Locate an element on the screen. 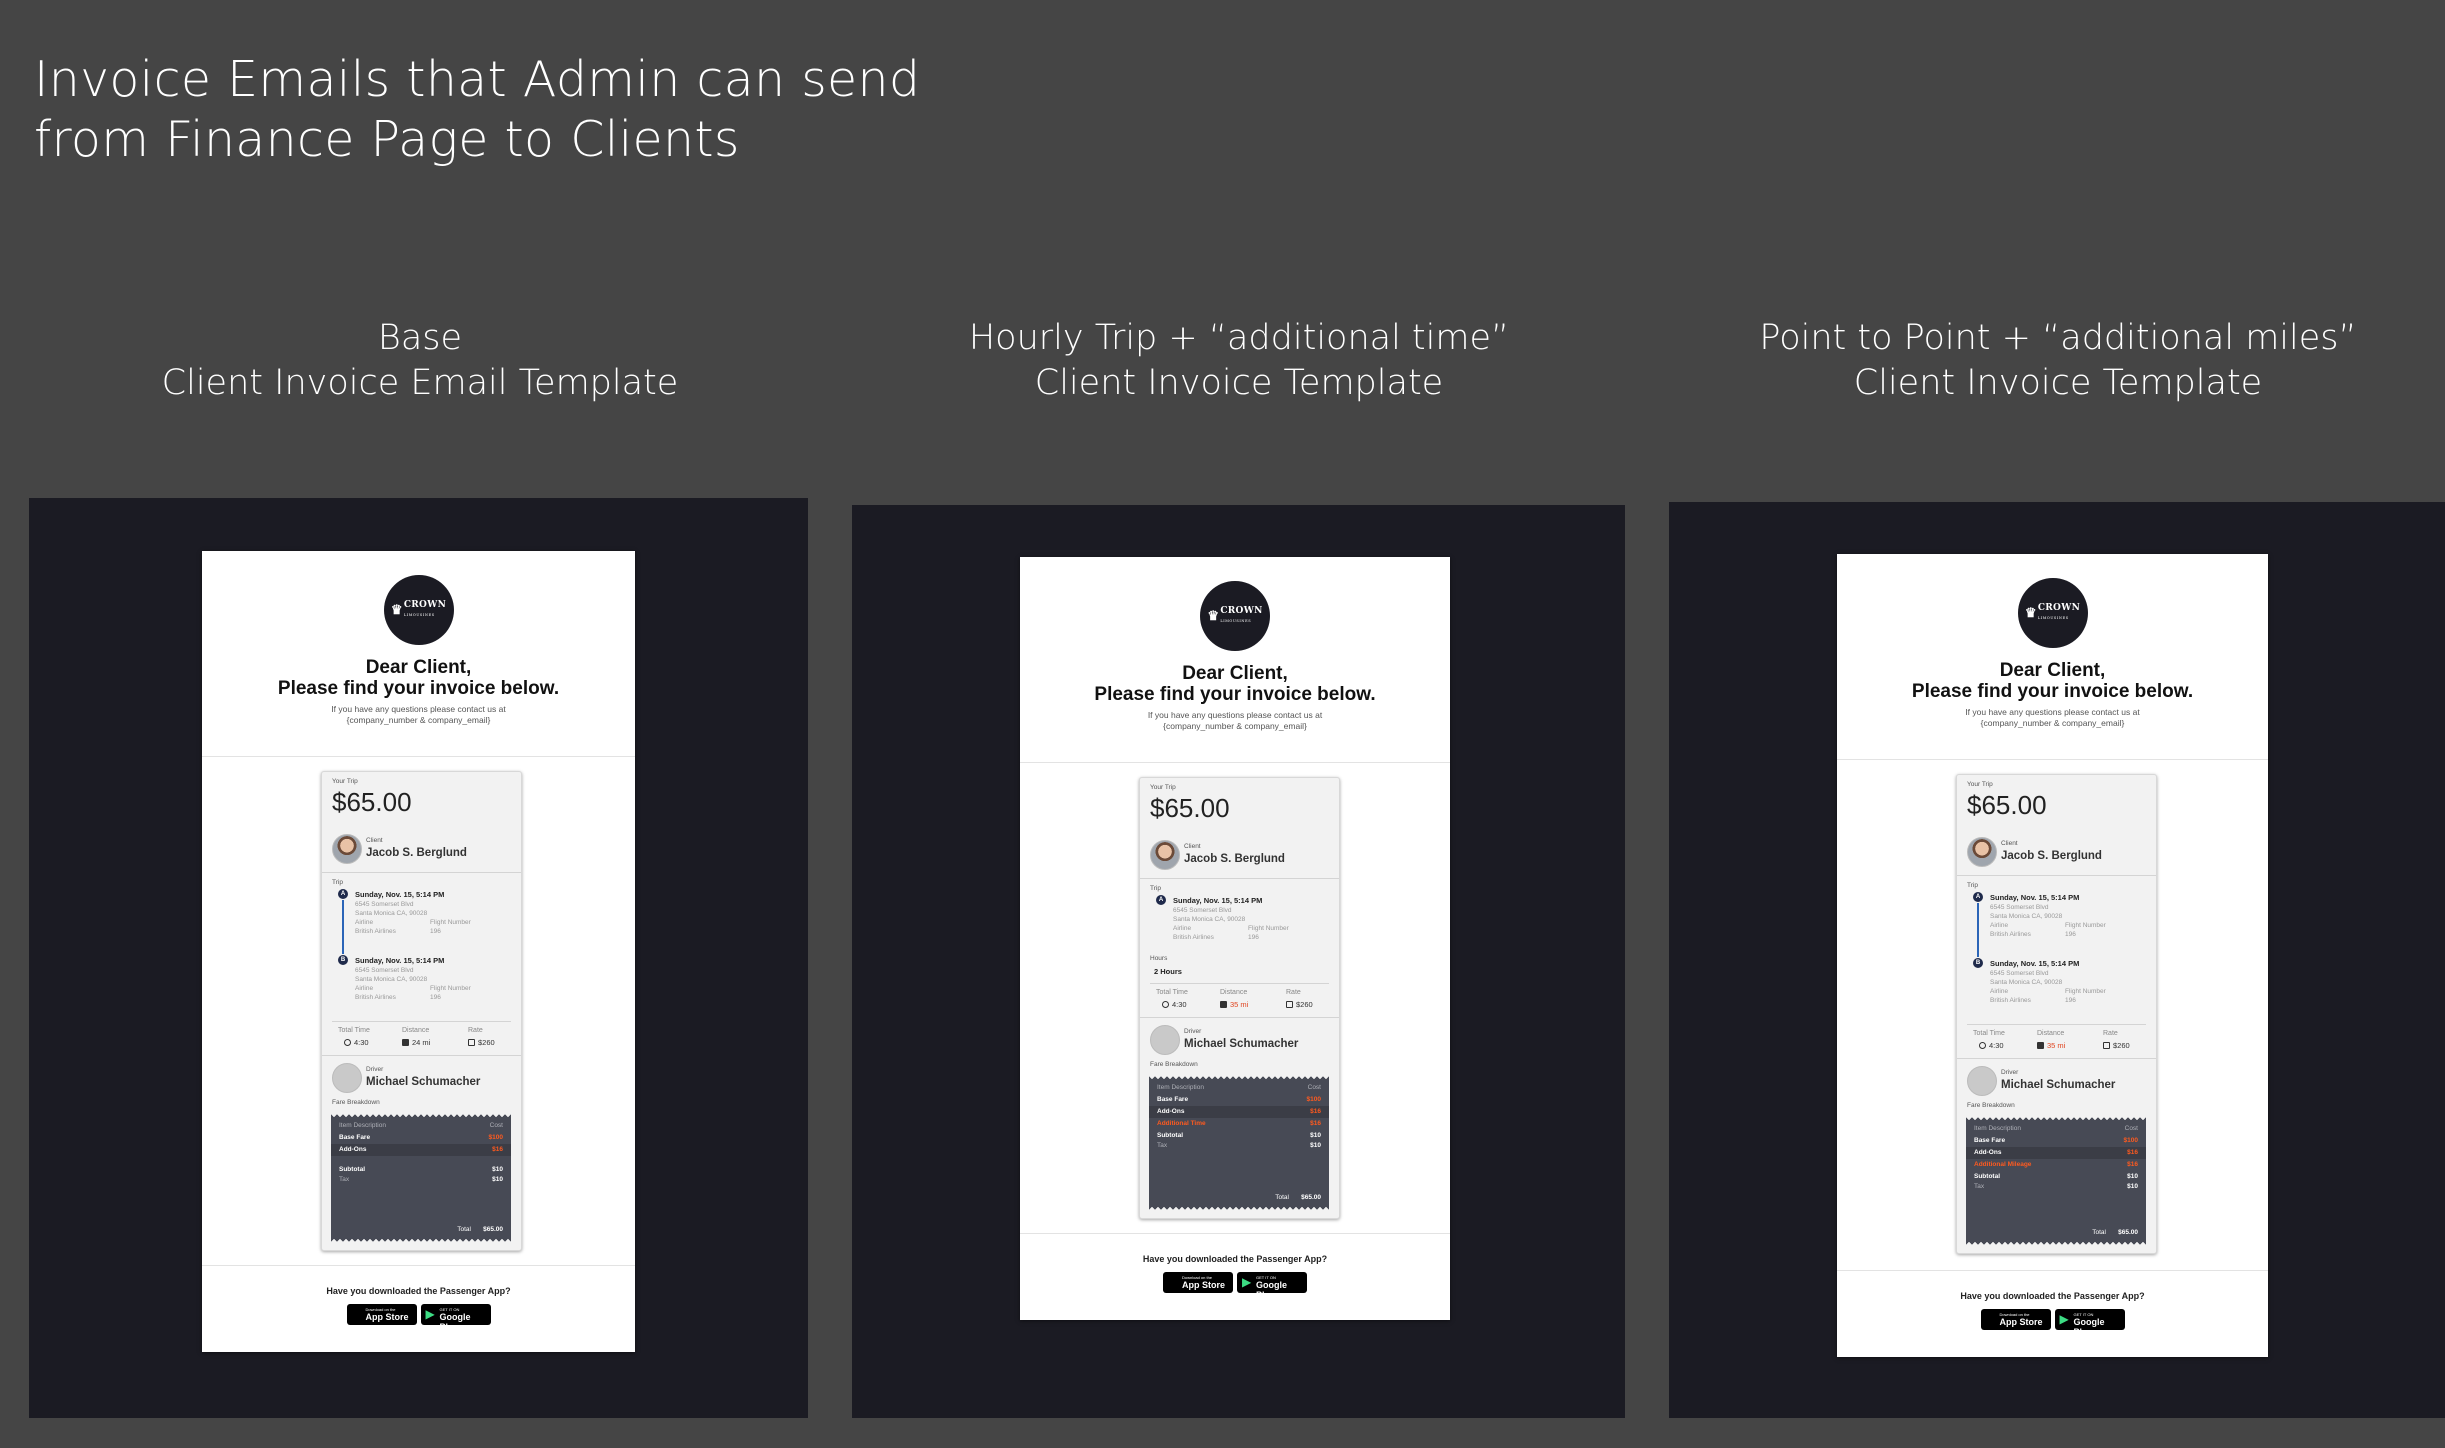 The height and width of the screenshot is (1448, 2445). logo-subtitle: LIMOUSINES is located at coordinates (419, 614).